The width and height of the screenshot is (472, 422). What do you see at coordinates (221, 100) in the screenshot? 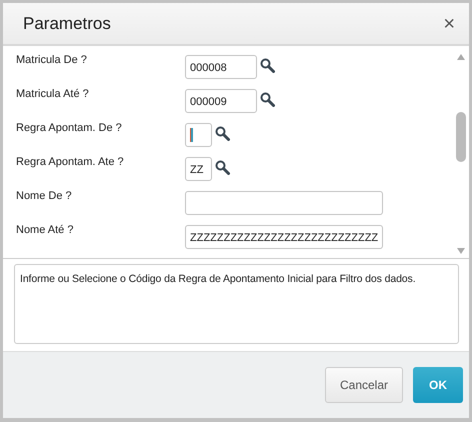
I see `input-field: 000009` at bounding box center [221, 100].